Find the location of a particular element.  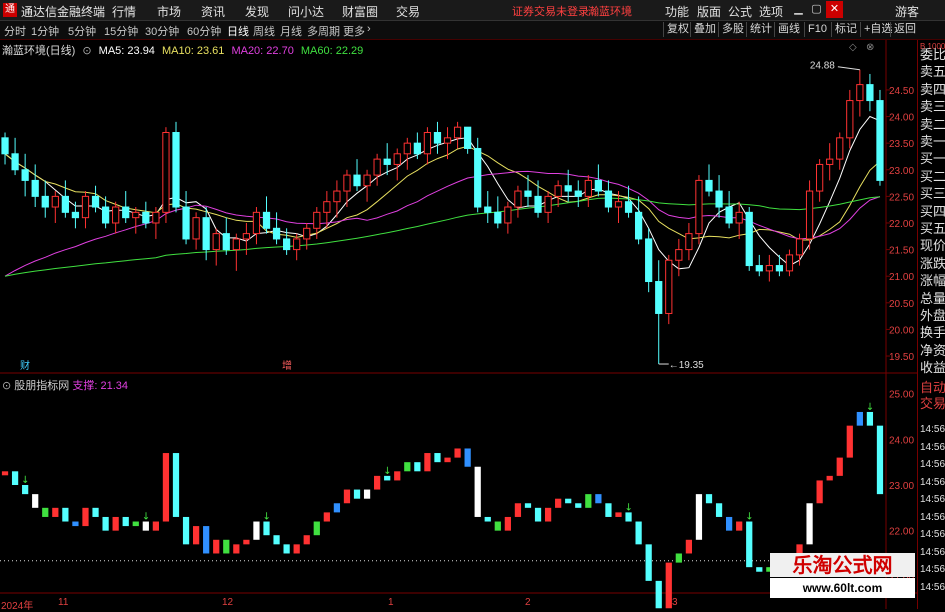

restore-icon: ▢ is located at coordinates (816, 9).